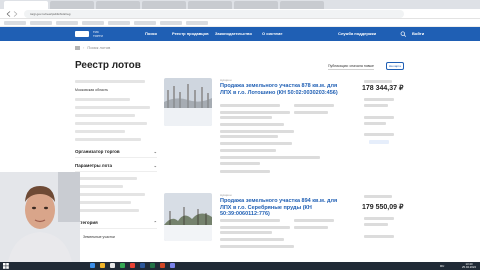 The image size is (480, 270). What do you see at coordinates (151, 33) in the screenshot?
I see `nav-search: Поиск` at bounding box center [151, 33].